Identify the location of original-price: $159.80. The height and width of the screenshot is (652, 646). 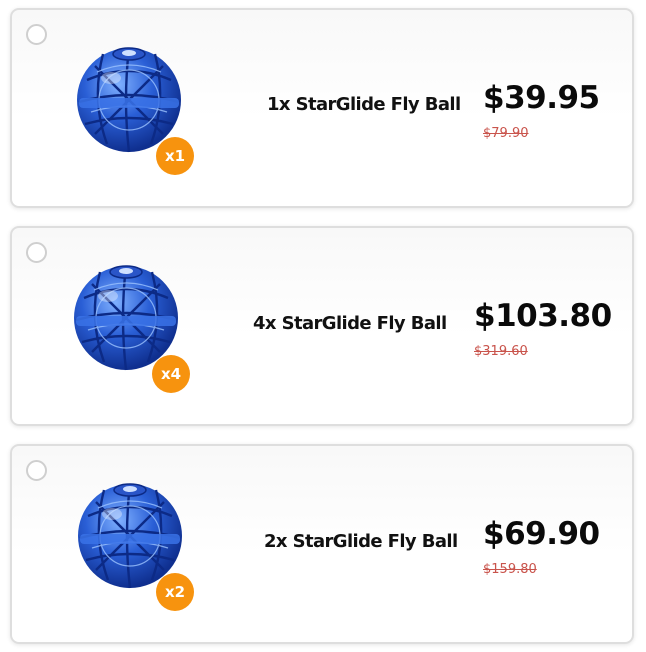
(510, 569).